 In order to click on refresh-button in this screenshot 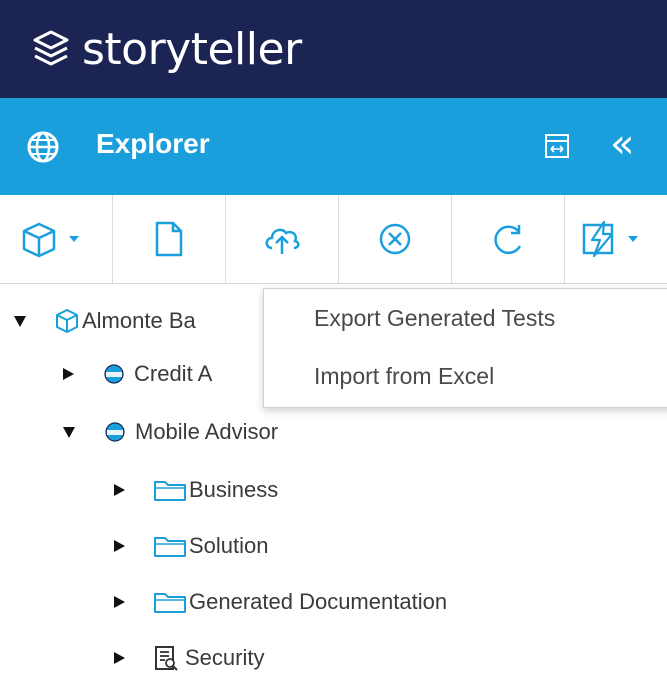, I will do `click(508, 239)`.